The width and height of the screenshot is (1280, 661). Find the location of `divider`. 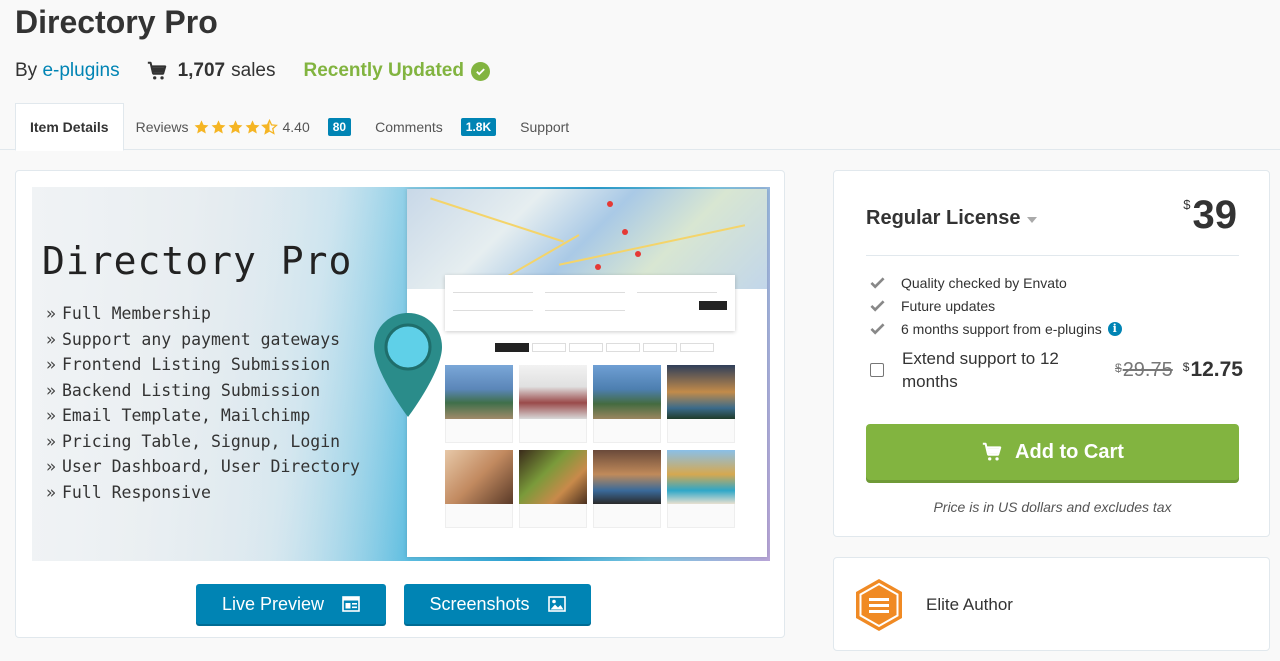

divider is located at coordinates (1052, 255).